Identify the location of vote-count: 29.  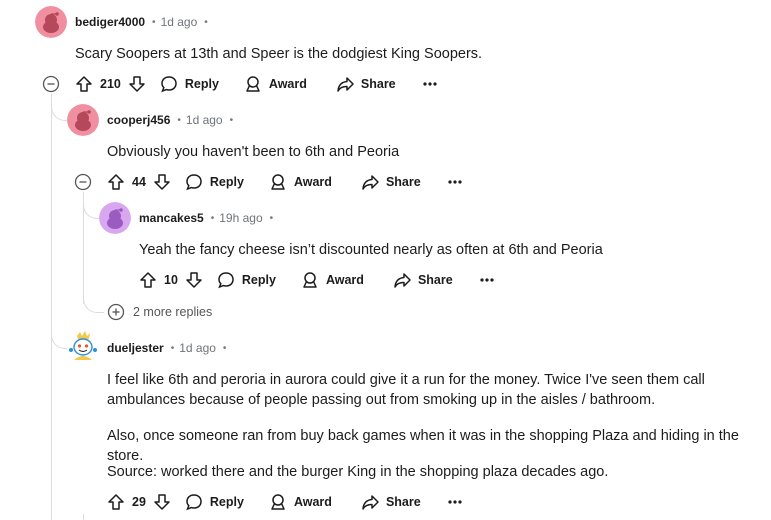
(139, 502).